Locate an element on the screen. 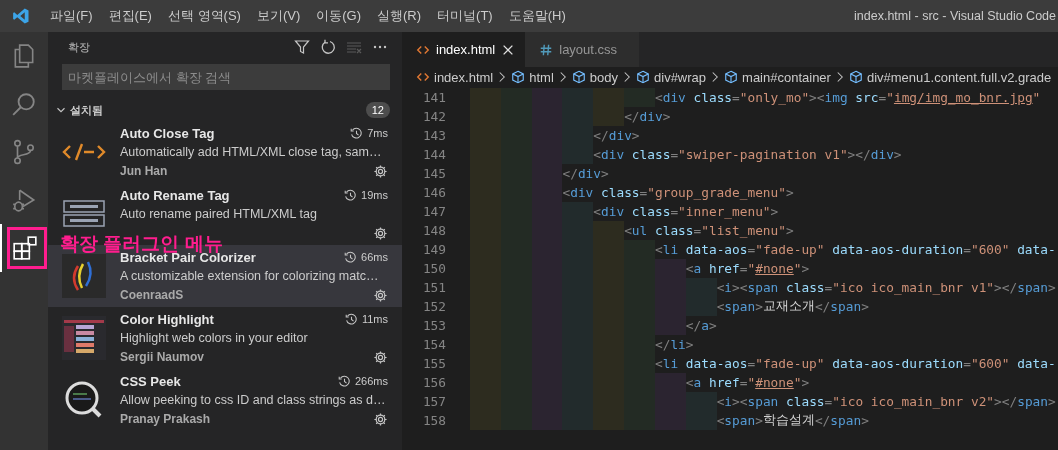  line-number: 156 is located at coordinates (434, 382).